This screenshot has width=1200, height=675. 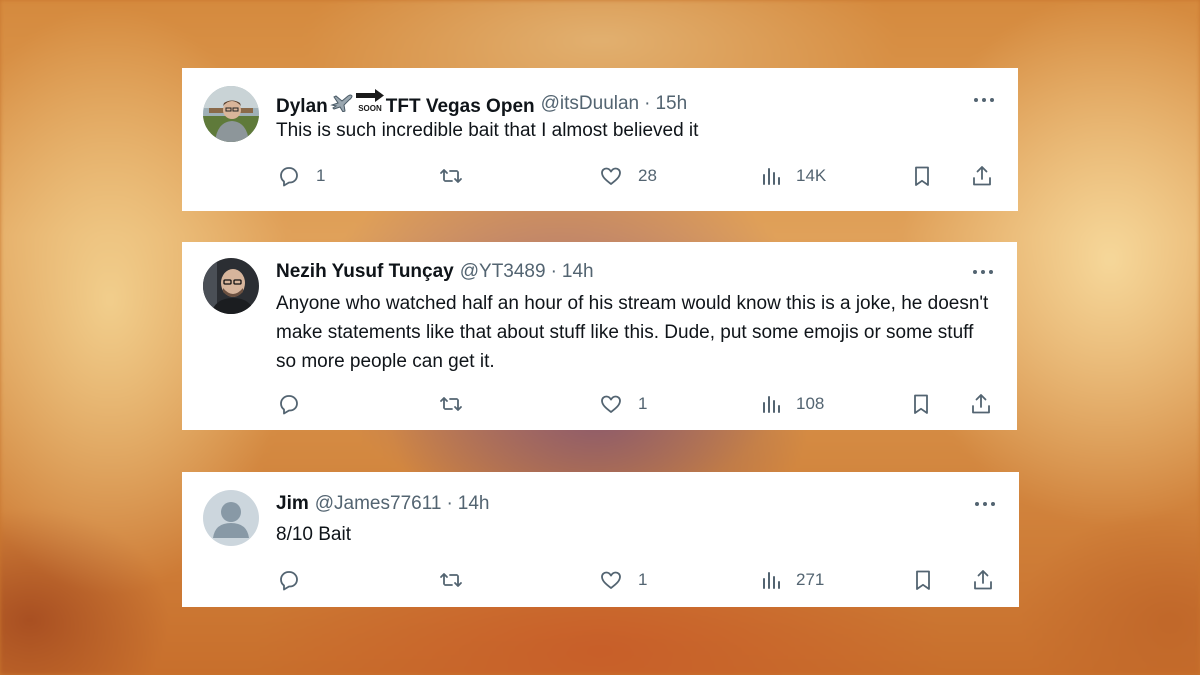 I want to click on user-handle: @itsDuulan, so click(x=590, y=104).